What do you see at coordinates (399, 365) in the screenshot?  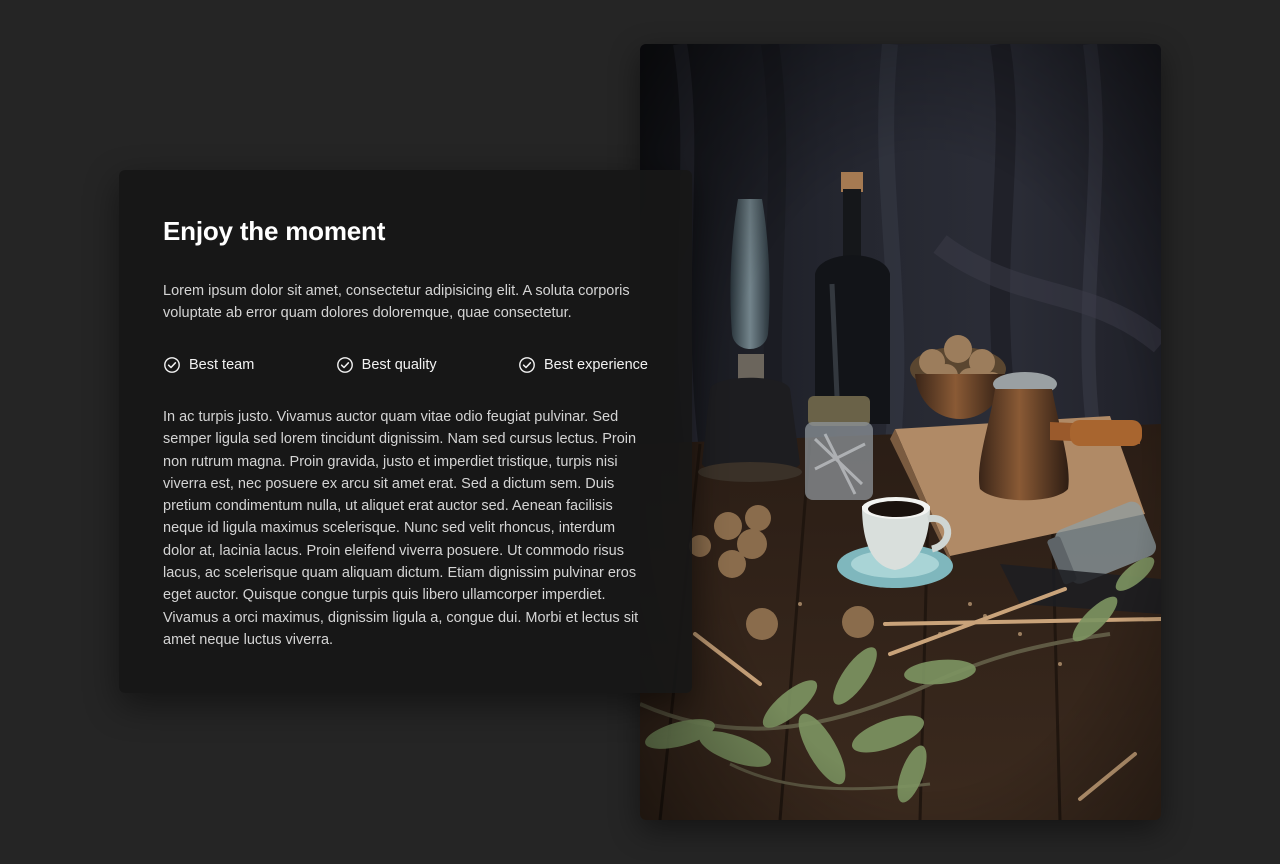 I see `feature-label: Best quality` at bounding box center [399, 365].